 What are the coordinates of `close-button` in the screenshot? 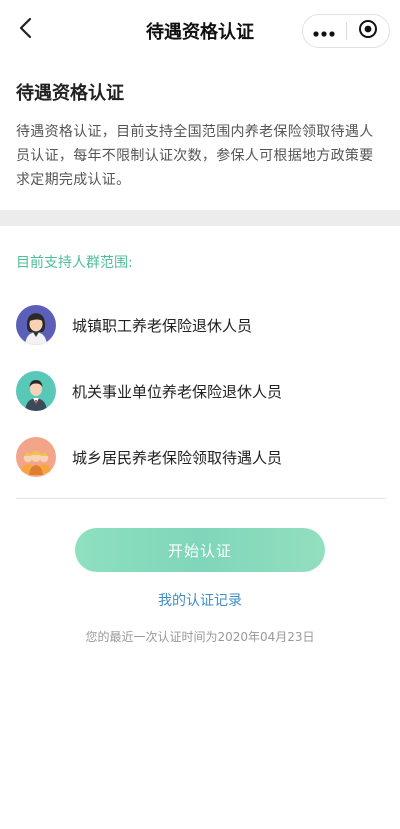 It's located at (368, 31).